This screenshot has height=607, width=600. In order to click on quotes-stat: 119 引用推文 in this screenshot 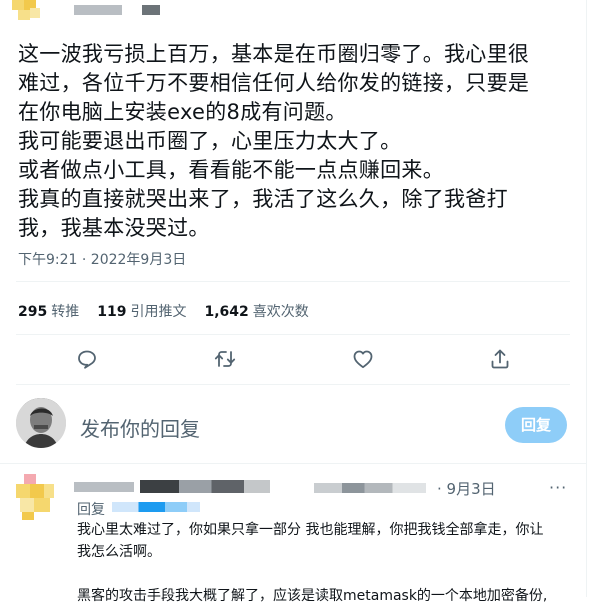, I will do `click(141, 311)`.